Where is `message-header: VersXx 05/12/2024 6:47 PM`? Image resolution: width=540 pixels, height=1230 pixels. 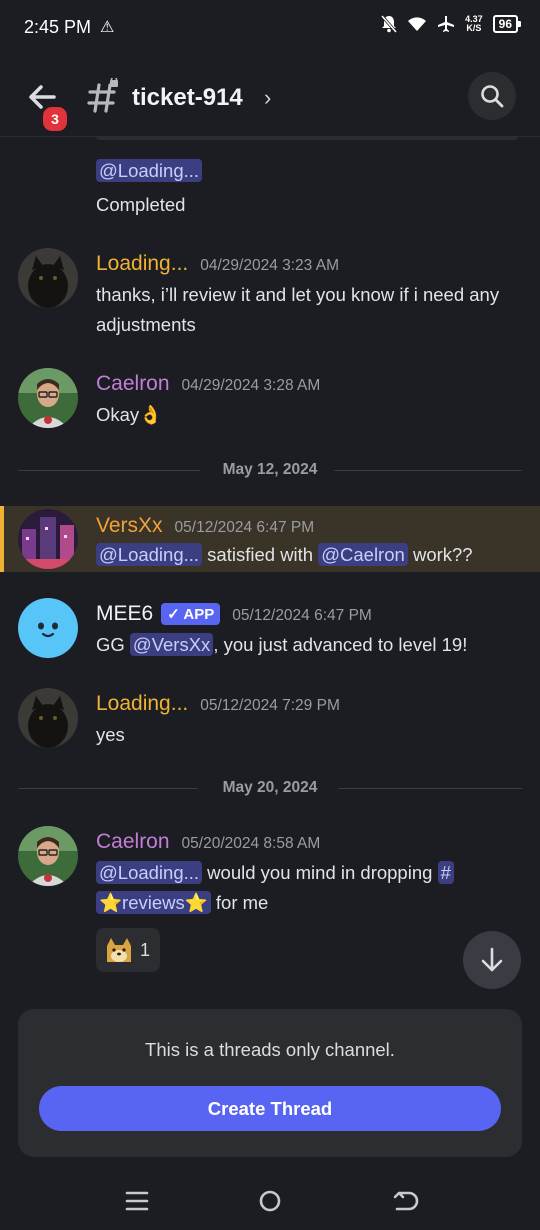
message-header: VersXx 05/12/2024 6:47 PM is located at coordinates (205, 526).